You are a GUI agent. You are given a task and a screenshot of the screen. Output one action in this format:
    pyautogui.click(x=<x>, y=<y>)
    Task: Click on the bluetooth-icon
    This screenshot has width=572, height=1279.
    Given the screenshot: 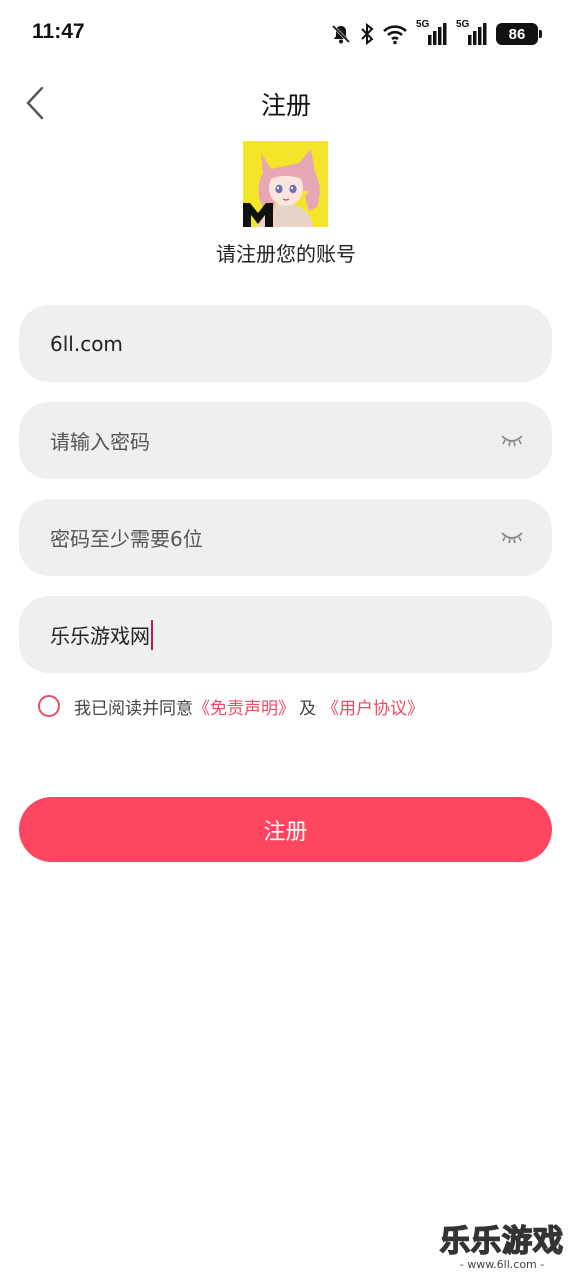 What is the action you would take?
    pyautogui.click(x=367, y=34)
    